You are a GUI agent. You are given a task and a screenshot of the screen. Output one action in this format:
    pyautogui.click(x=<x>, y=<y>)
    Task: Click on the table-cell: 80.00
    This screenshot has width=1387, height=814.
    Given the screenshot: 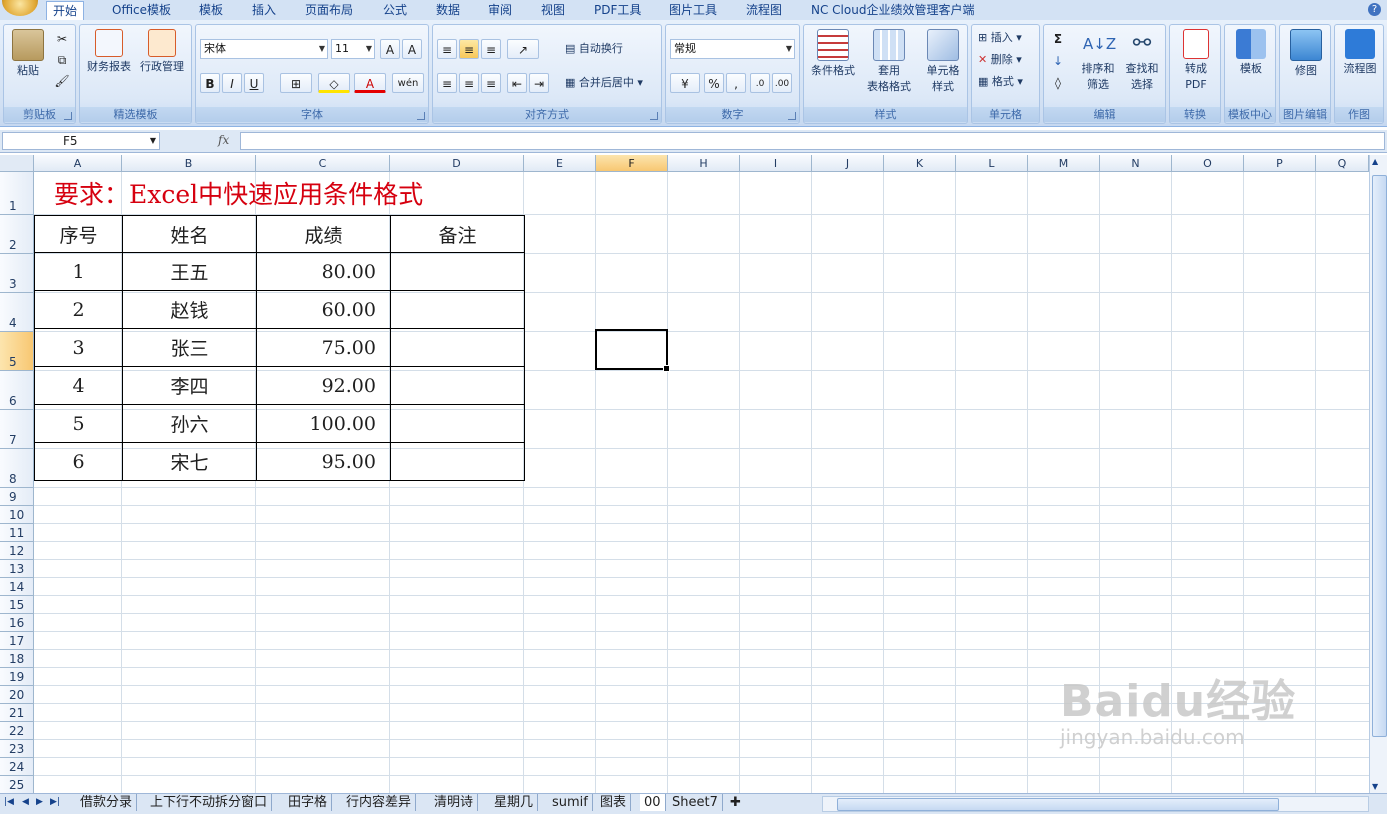 What is the action you would take?
    pyautogui.click(x=323, y=271)
    